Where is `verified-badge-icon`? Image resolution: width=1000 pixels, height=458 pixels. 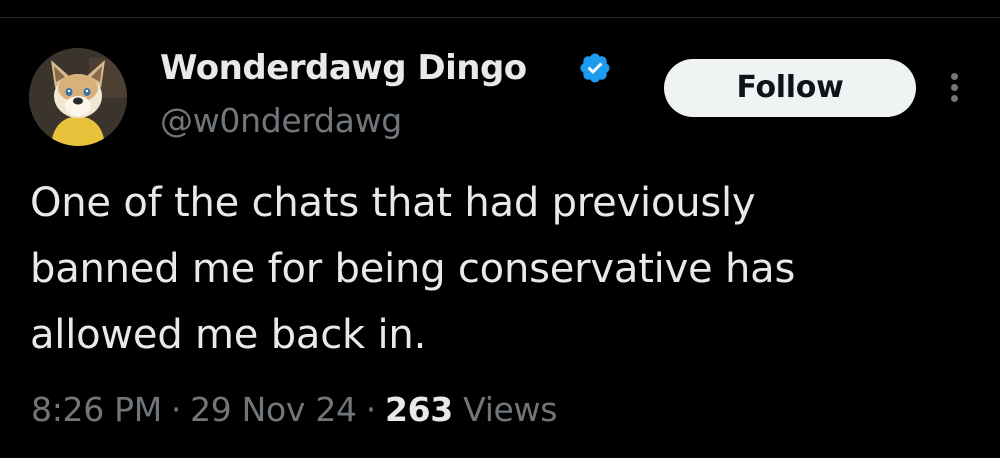 verified-badge-icon is located at coordinates (595, 68).